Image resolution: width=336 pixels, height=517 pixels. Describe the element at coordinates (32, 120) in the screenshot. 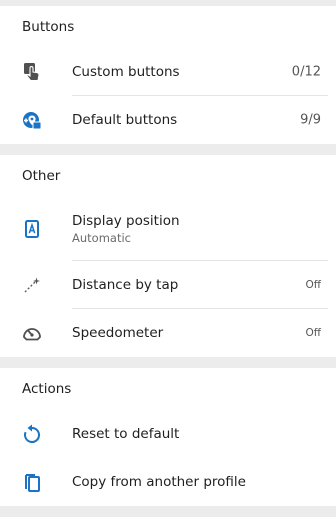

I see `map-marker-plus-icon` at that location.